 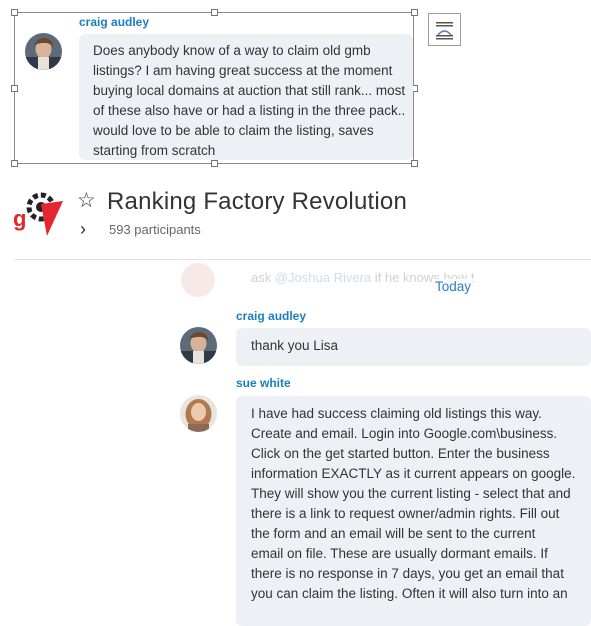 What do you see at coordinates (214, 12) in the screenshot?
I see `resize-handle-top-center` at bounding box center [214, 12].